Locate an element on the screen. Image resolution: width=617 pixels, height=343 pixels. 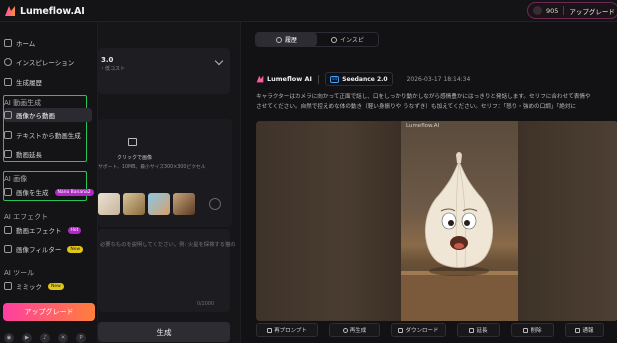
tab-inspiration: インスピ is located at coordinates (347, 39).